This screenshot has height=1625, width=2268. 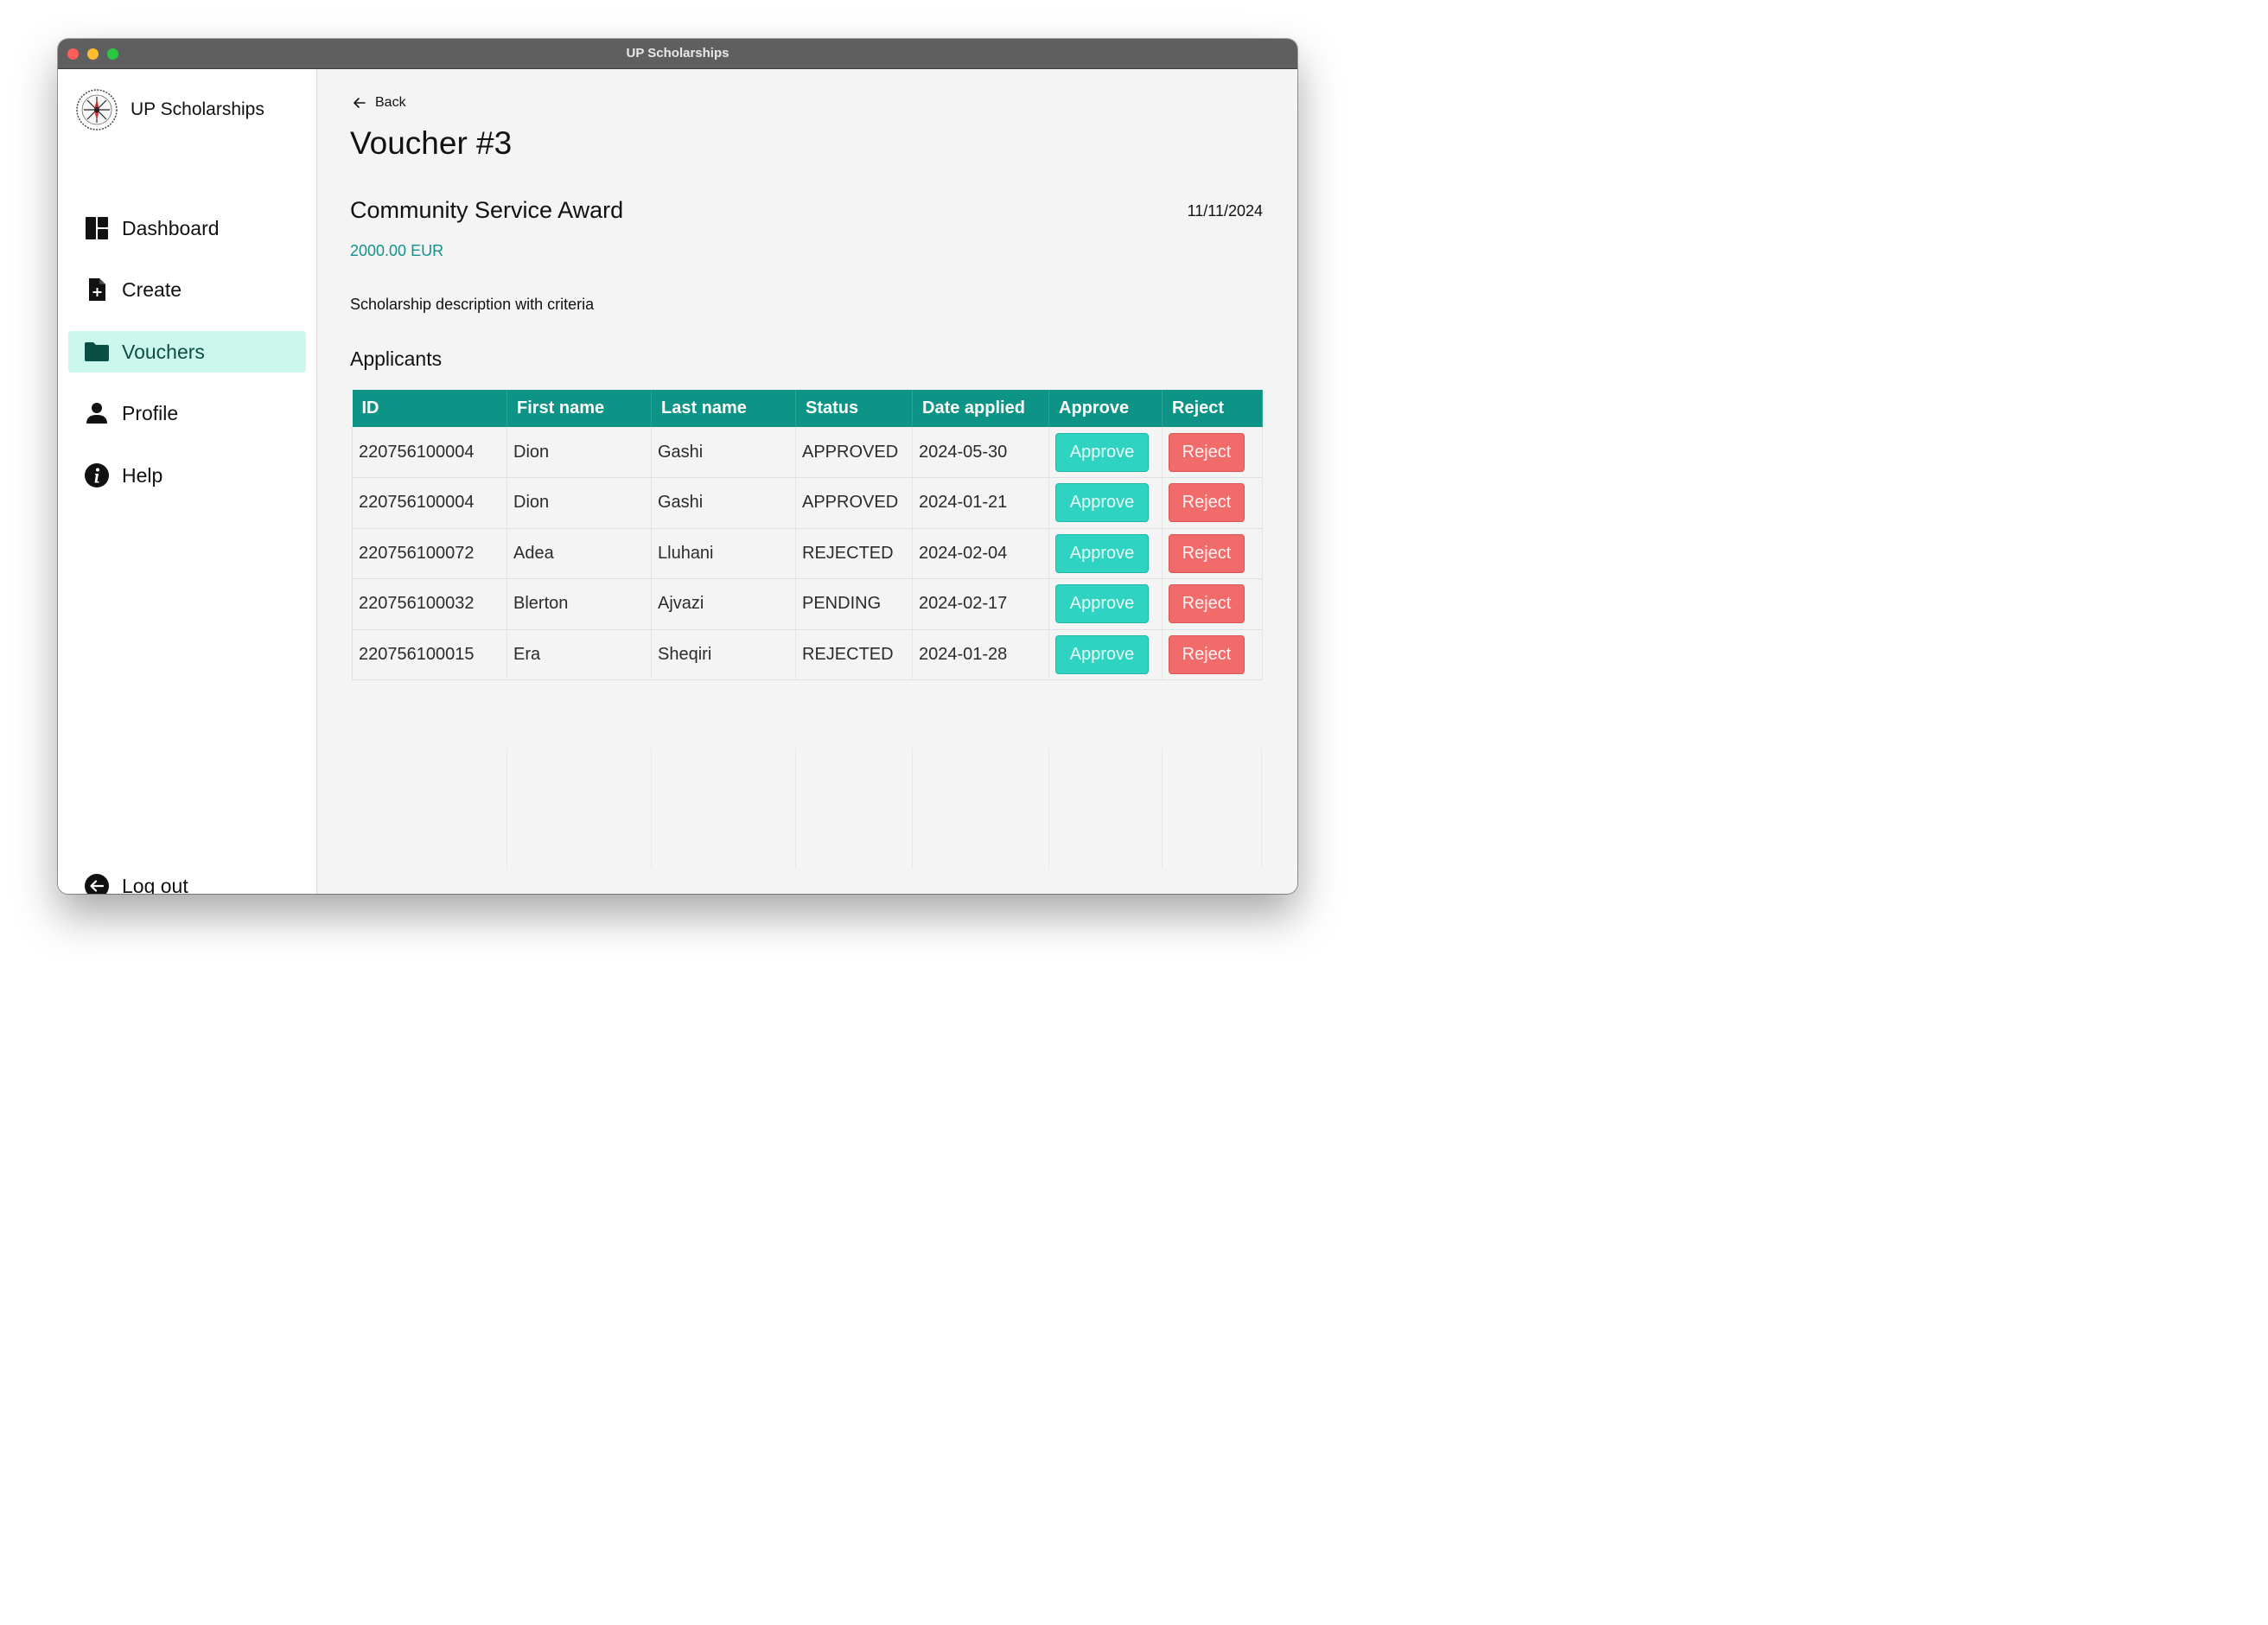 What do you see at coordinates (723, 408) in the screenshot?
I see `column-header-last-name: Last name` at bounding box center [723, 408].